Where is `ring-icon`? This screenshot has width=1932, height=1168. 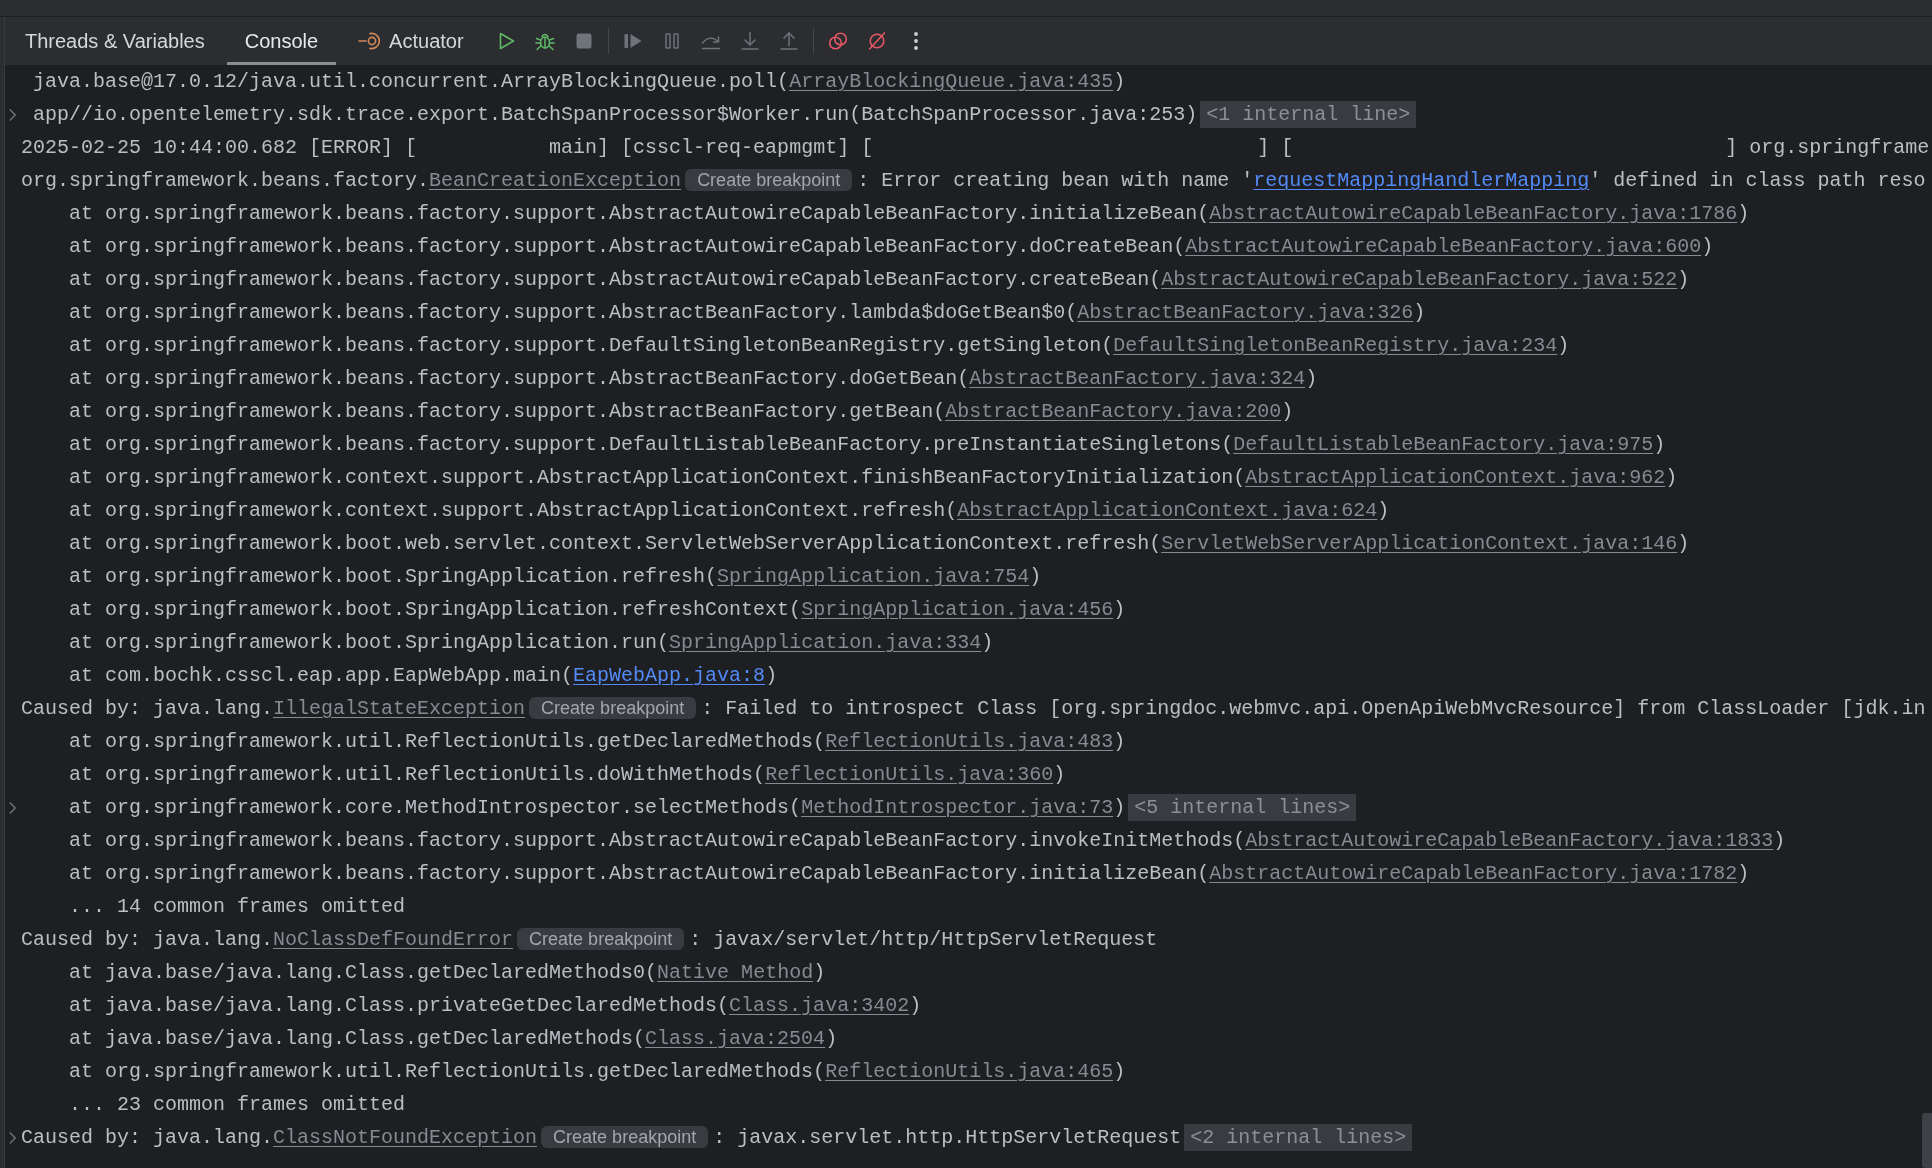 ring-icon is located at coordinates (369, 41).